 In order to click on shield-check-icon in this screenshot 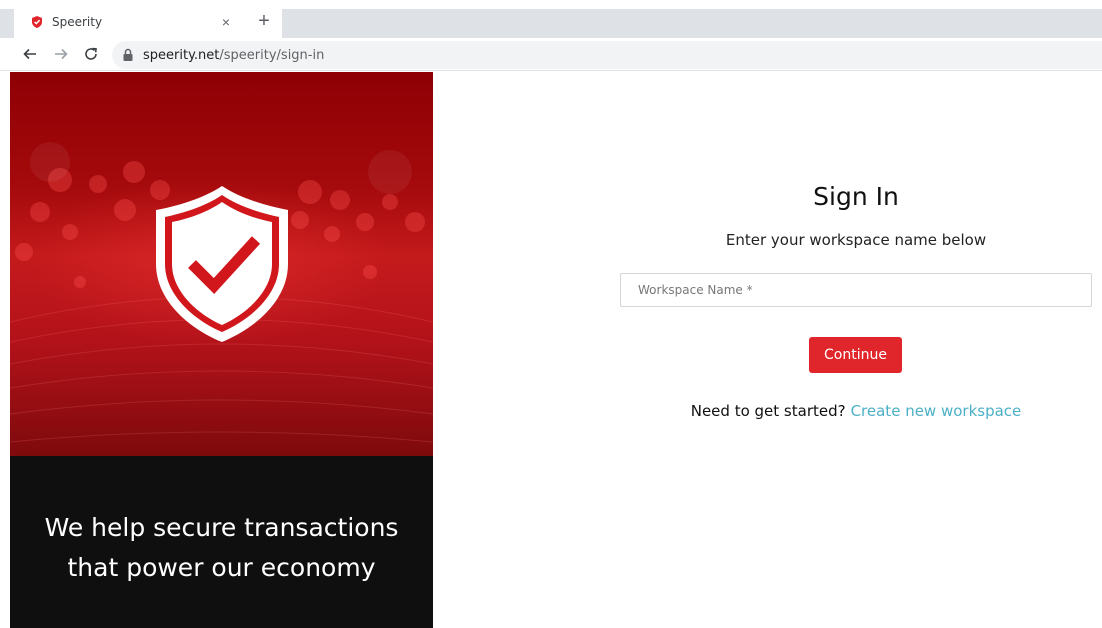, I will do `click(222, 264)`.